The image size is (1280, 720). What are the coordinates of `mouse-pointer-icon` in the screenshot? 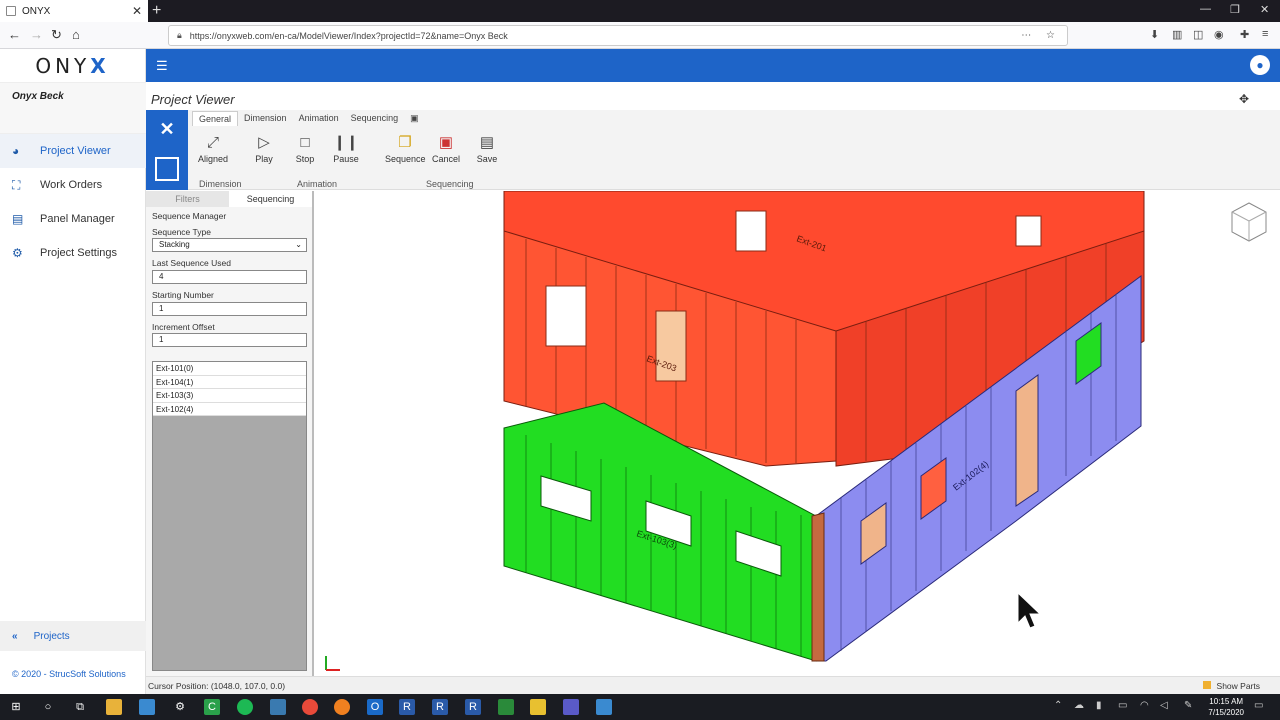 It's located at (1029, 610).